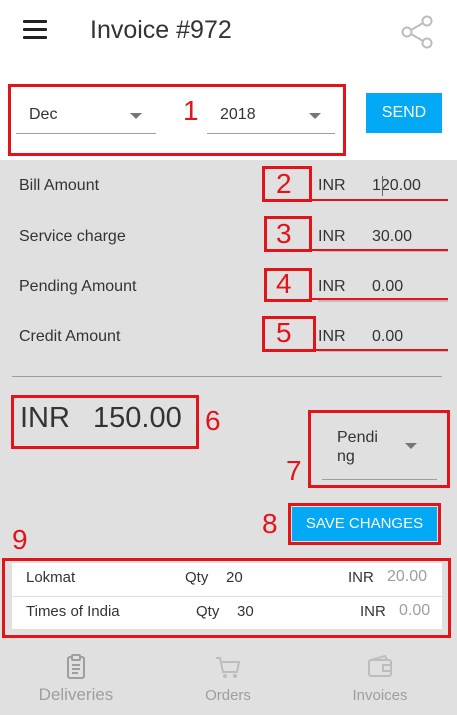 This screenshot has height=715, width=457. What do you see at coordinates (45, 418) in the screenshot?
I see `total-currency: INR` at bounding box center [45, 418].